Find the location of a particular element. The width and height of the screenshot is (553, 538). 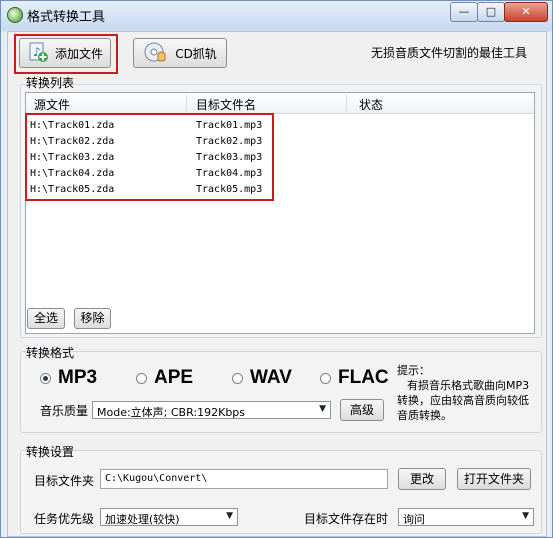

row-target: Track02.mp3 is located at coordinates (229, 141).